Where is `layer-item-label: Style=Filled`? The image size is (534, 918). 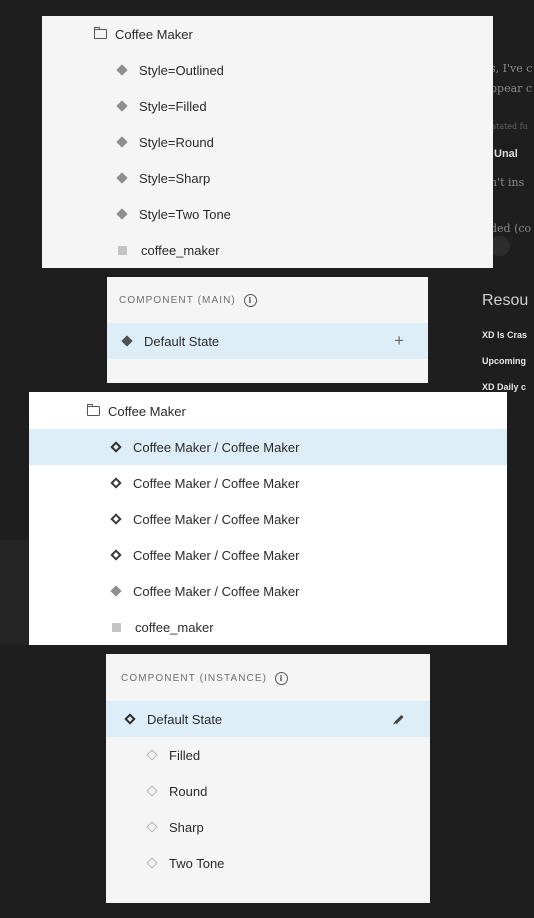
layer-item-label: Style=Filled is located at coordinates (173, 106).